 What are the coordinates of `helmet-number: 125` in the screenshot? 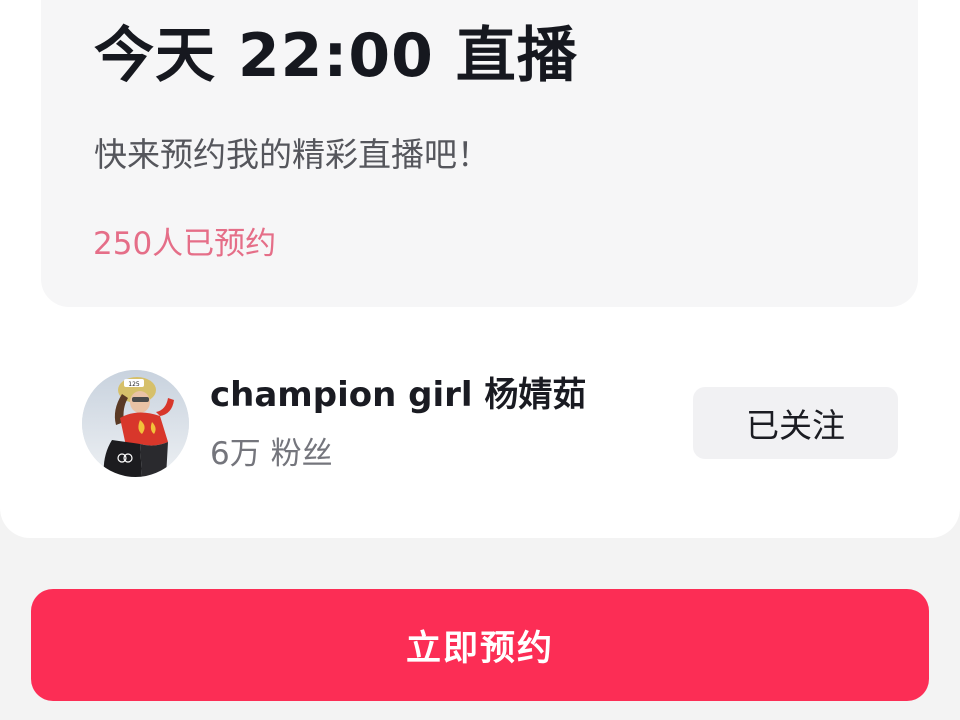 It's located at (134, 384).